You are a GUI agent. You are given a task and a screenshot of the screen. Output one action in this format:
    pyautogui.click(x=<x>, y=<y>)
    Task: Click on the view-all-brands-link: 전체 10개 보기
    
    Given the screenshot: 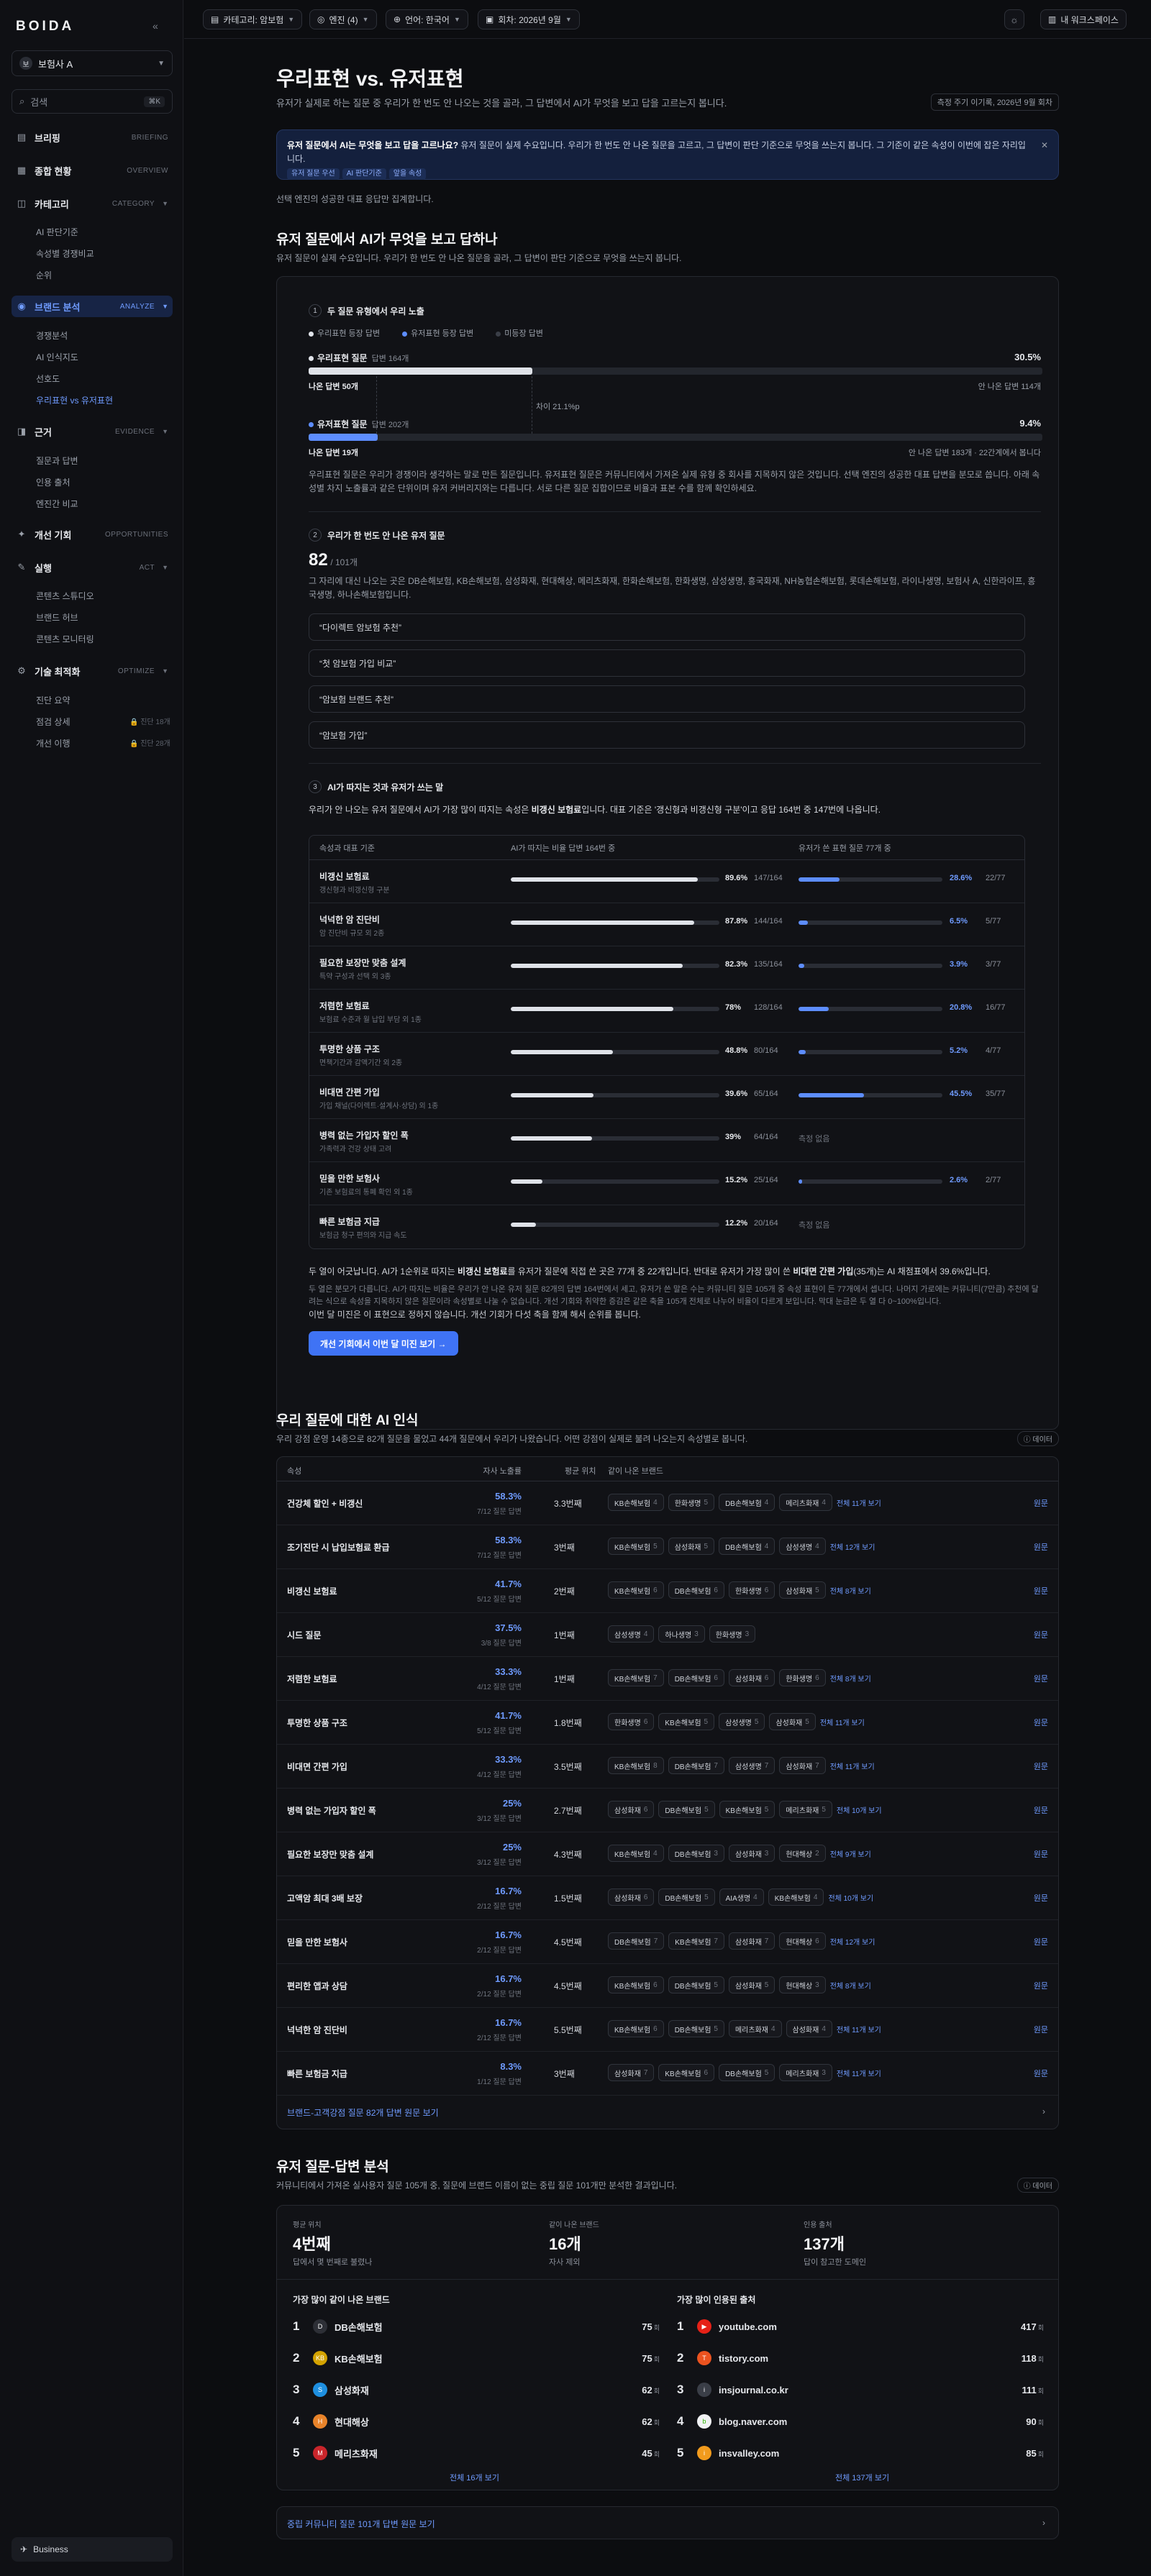 What is the action you would take?
    pyautogui.click(x=850, y=1897)
    